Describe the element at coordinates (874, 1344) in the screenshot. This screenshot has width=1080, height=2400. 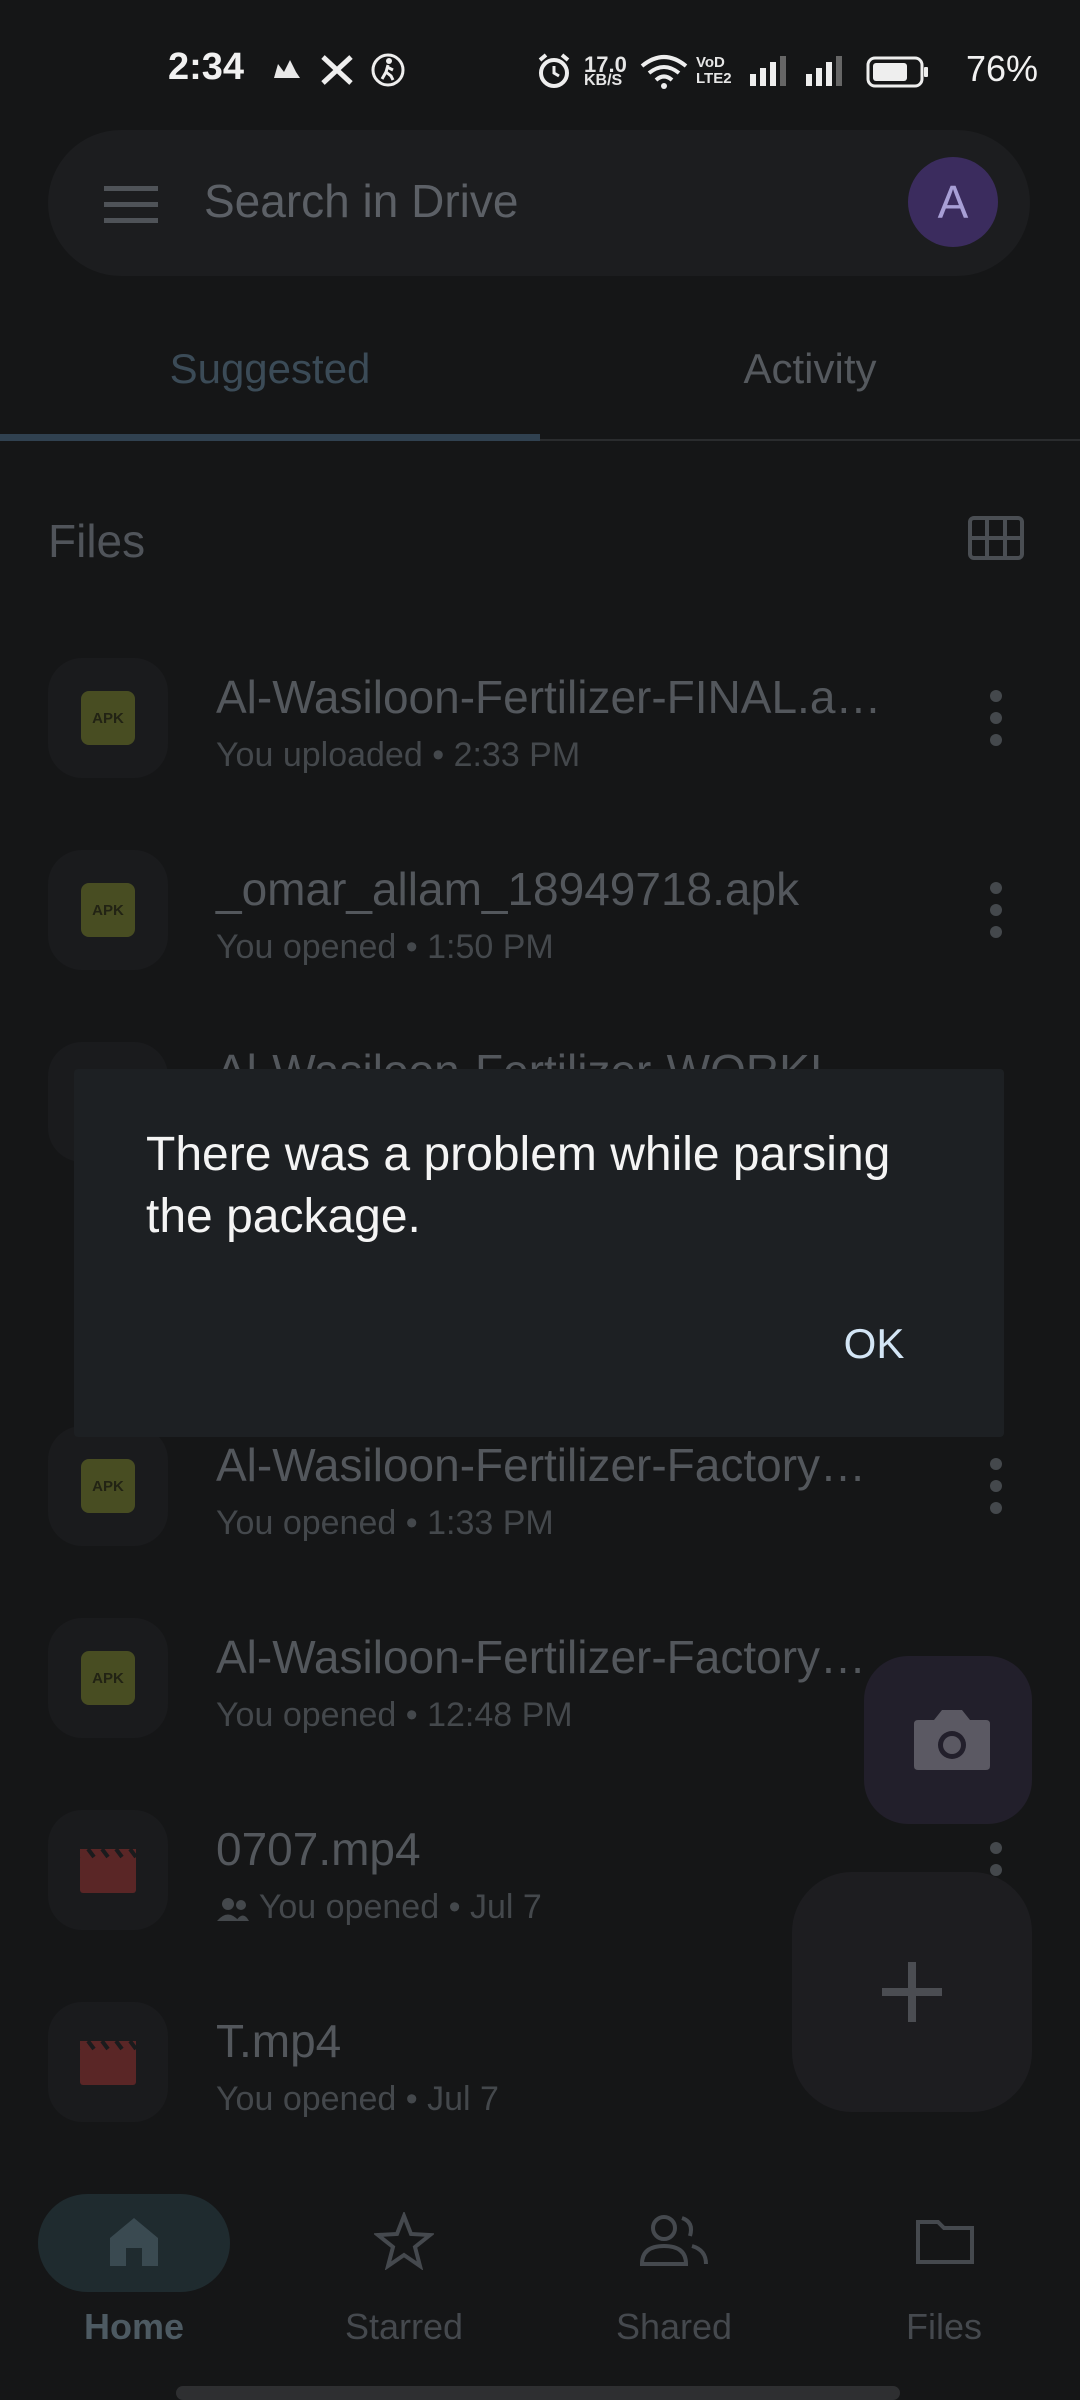
I see `ok-button: OK` at that location.